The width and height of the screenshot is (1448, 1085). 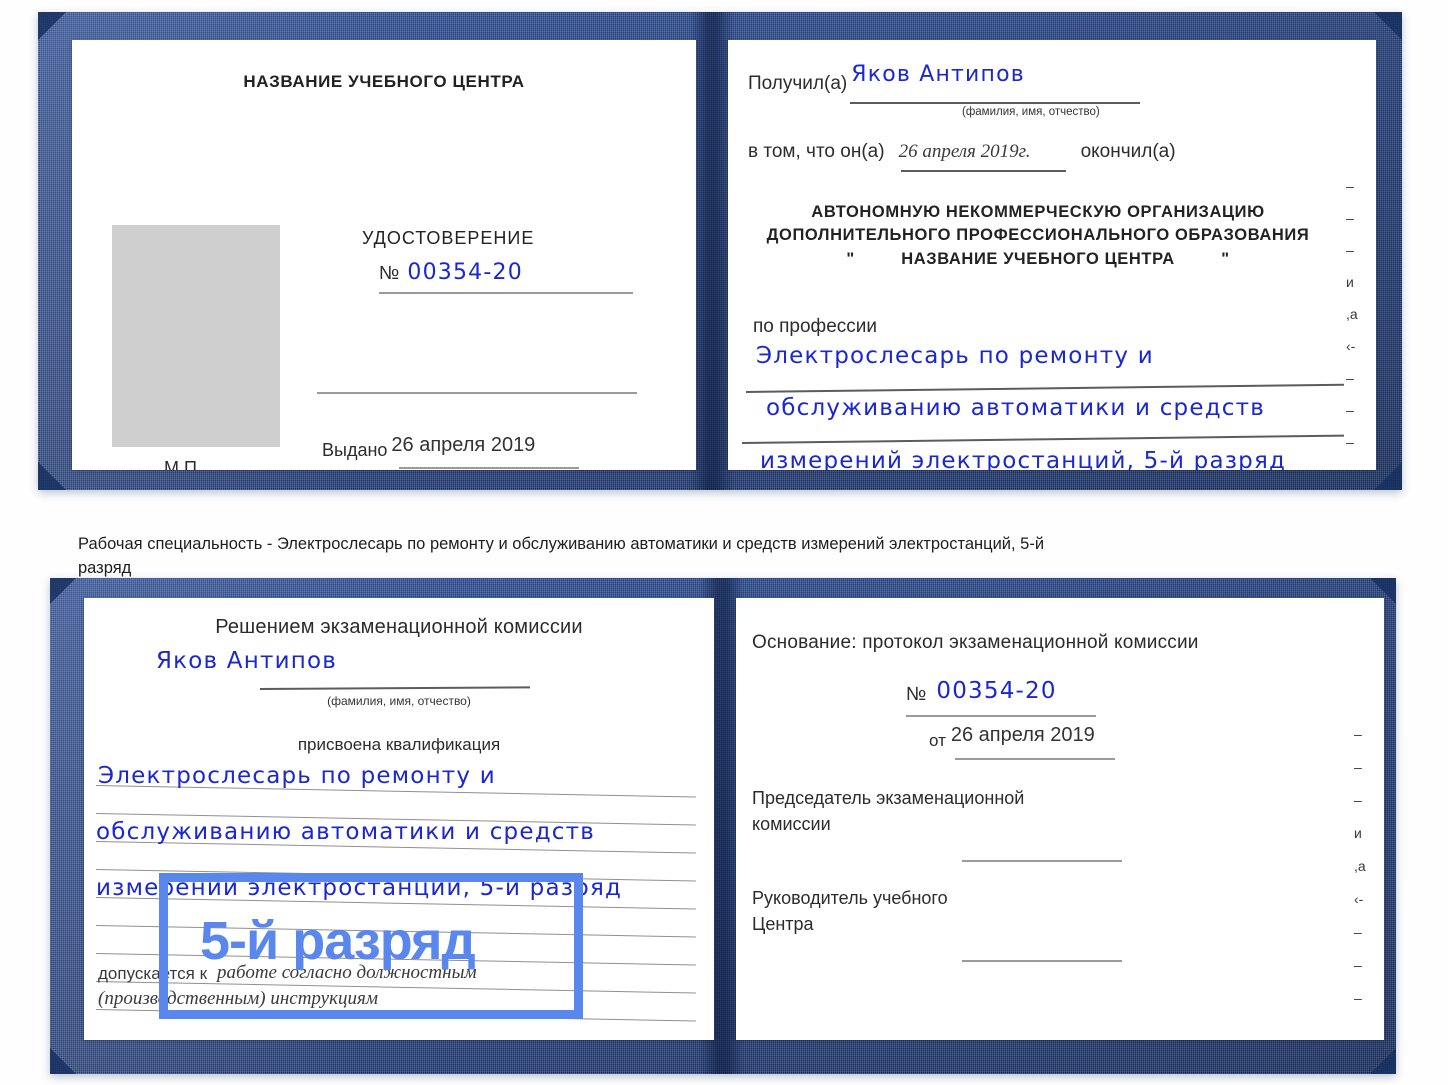 I want to click on photo-placeholder, so click(x=196, y=336).